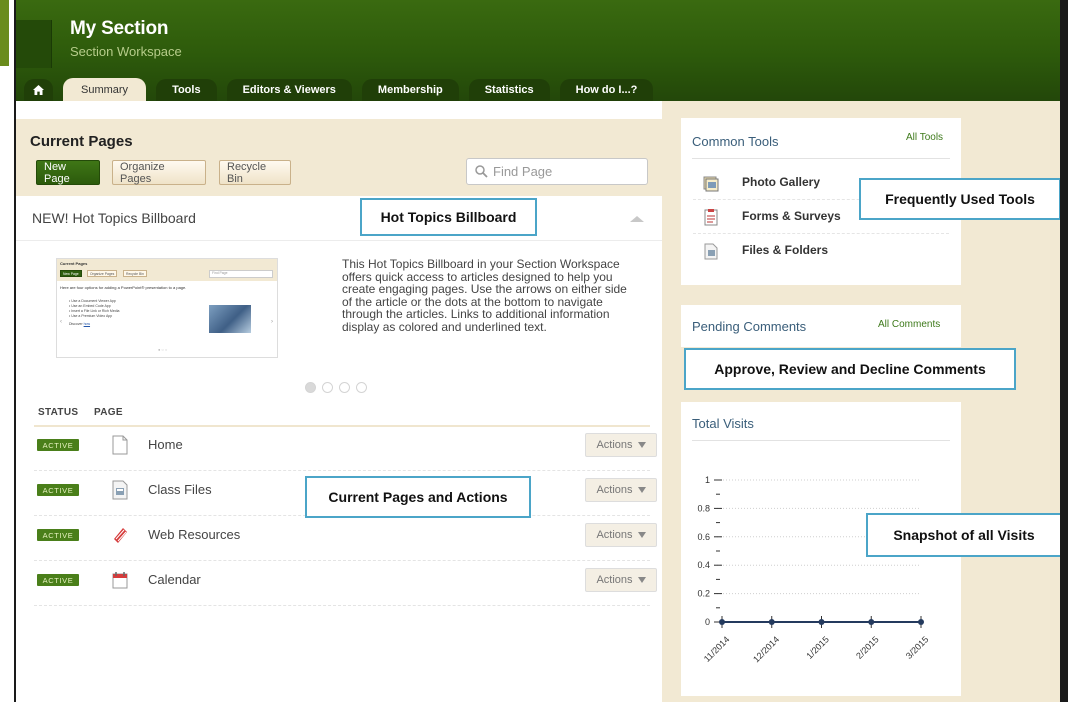 This screenshot has height=702, width=1068. What do you see at coordinates (114, 218) in the screenshot?
I see `billboard-title: NEW! Hot Topics Billboard` at bounding box center [114, 218].